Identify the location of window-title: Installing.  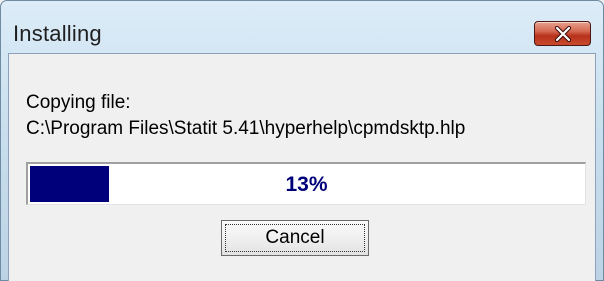
(57, 33).